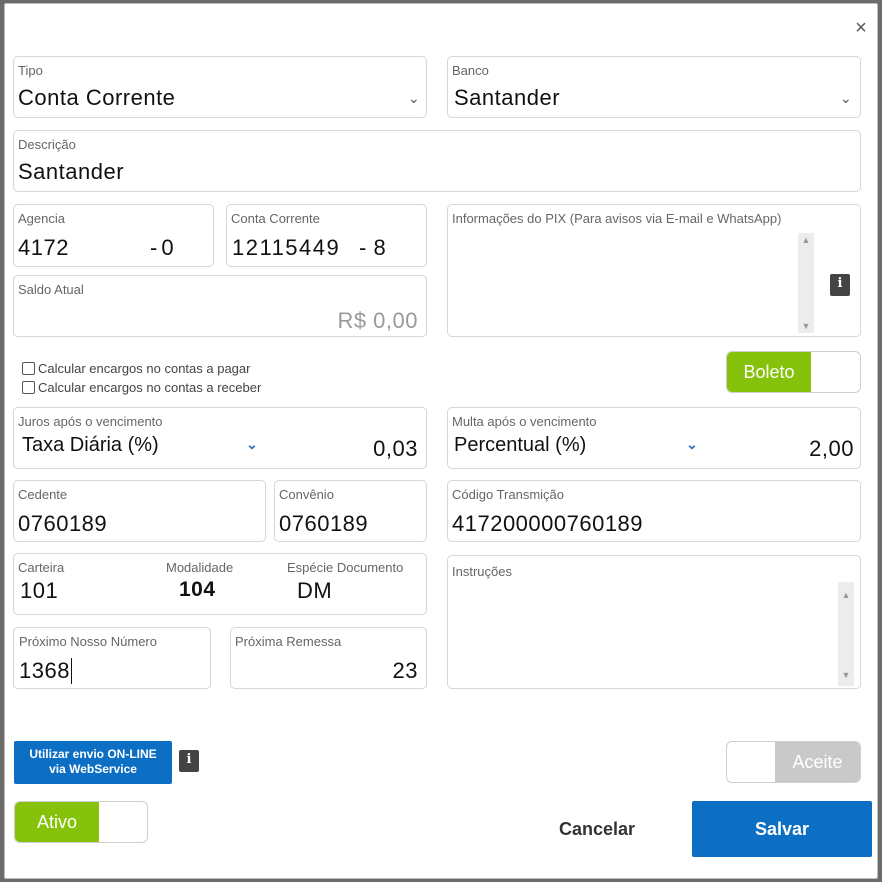 The width and height of the screenshot is (882, 882). Describe the element at coordinates (139, 511) in the screenshot. I see `cedente-field: Cedente 0760189` at that location.